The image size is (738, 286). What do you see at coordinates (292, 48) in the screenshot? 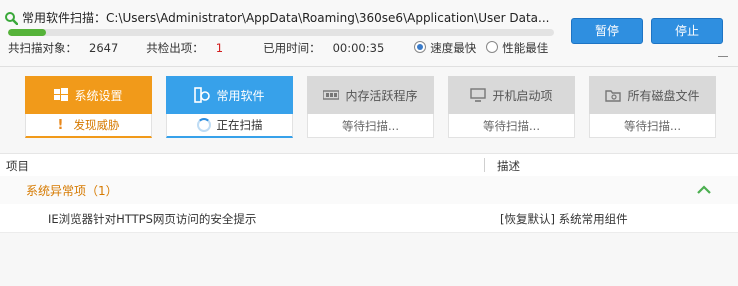
I see `elapsed-time-label: 已用时间：` at bounding box center [292, 48].